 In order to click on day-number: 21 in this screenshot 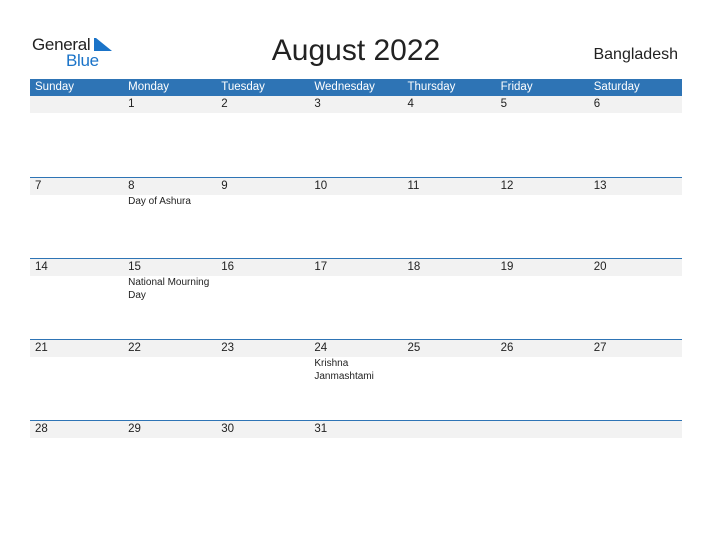, I will do `click(41, 348)`.